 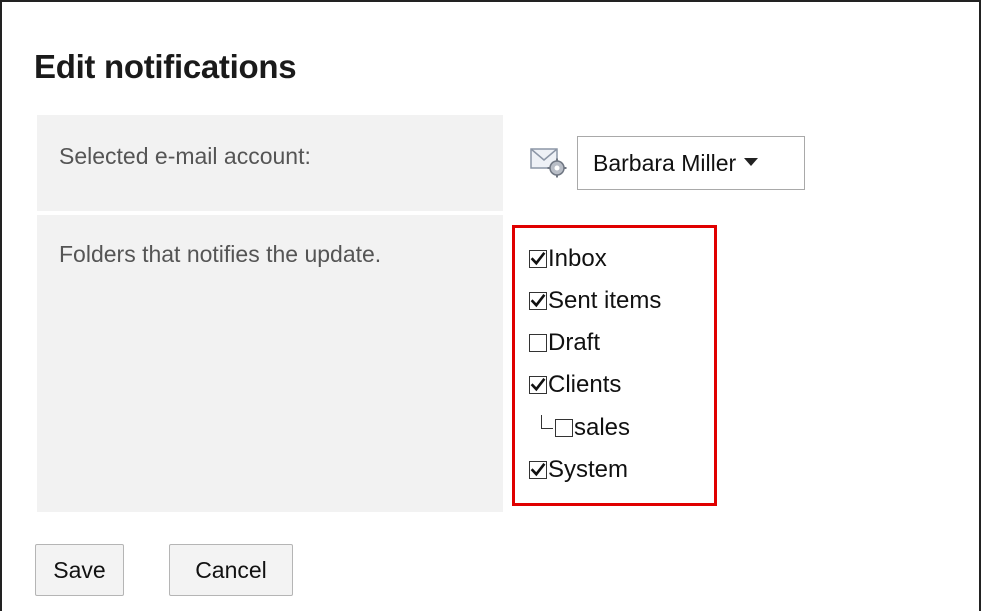 What do you see at coordinates (585, 384) in the screenshot?
I see `folder-label-clients: Clients` at bounding box center [585, 384].